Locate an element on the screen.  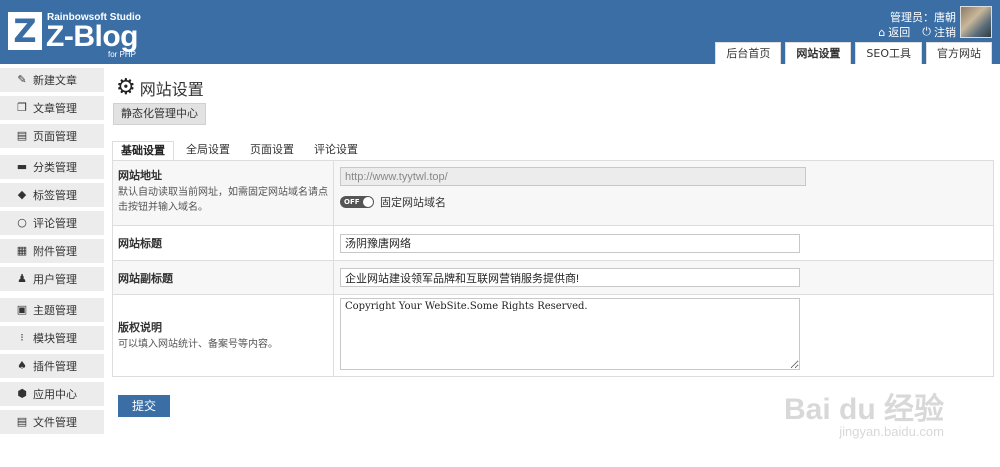
site-subtitle-label: 网站副标题 is located at coordinates (145, 278).